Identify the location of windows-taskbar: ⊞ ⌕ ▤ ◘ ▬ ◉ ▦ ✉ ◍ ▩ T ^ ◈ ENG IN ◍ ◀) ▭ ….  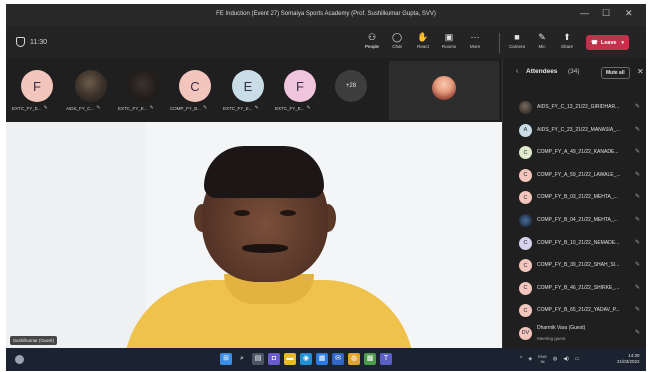
(326, 359).